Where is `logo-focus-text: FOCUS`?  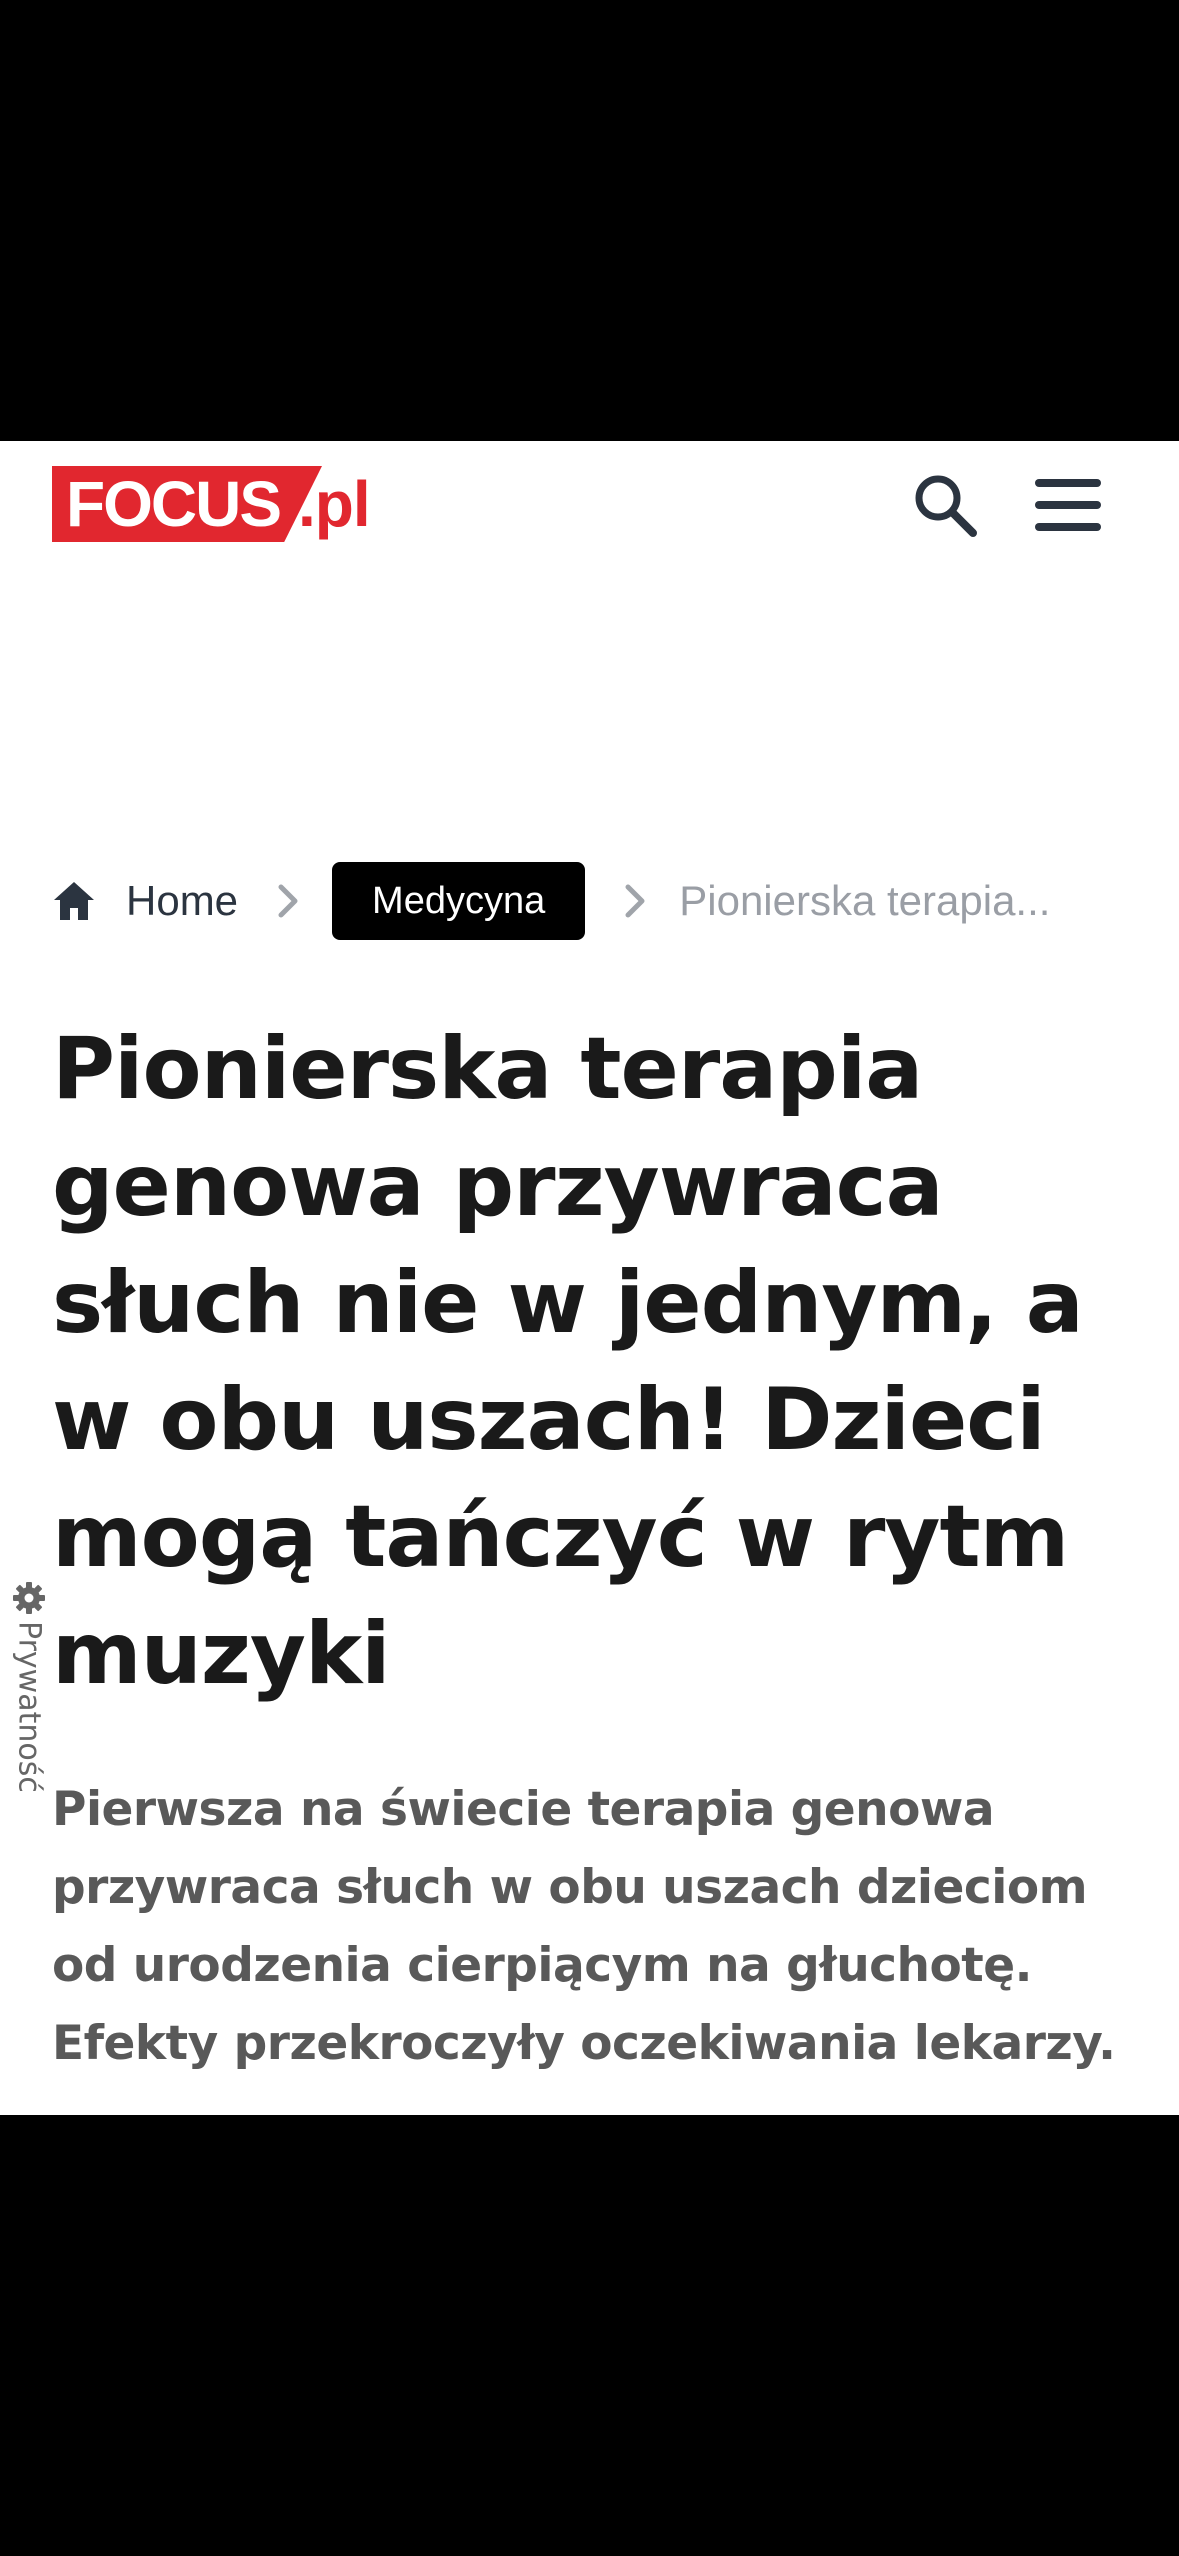
logo-focus-text: FOCUS is located at coordinates (174, 504).